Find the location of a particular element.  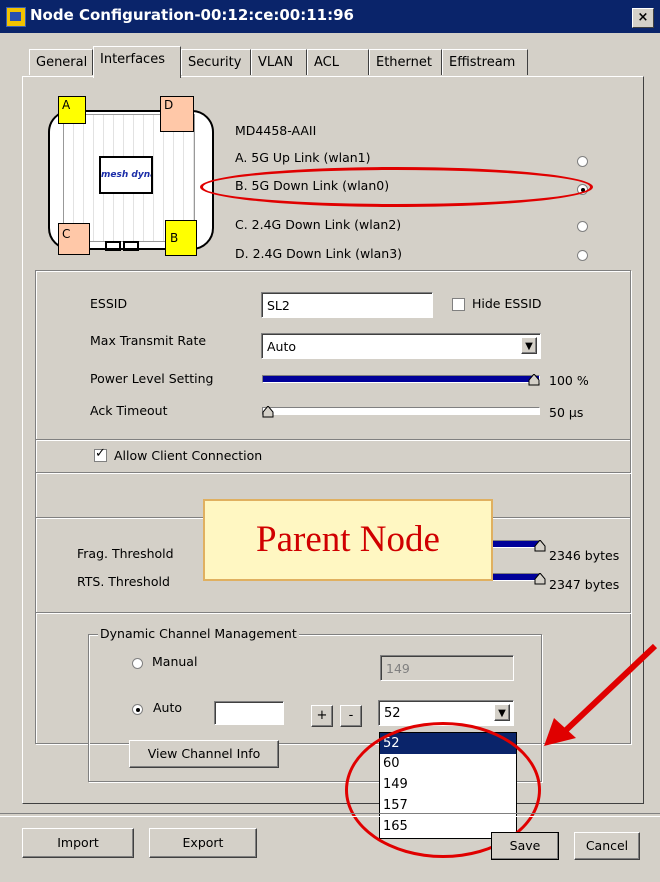

app-icon is located at coordinates (16, 17).